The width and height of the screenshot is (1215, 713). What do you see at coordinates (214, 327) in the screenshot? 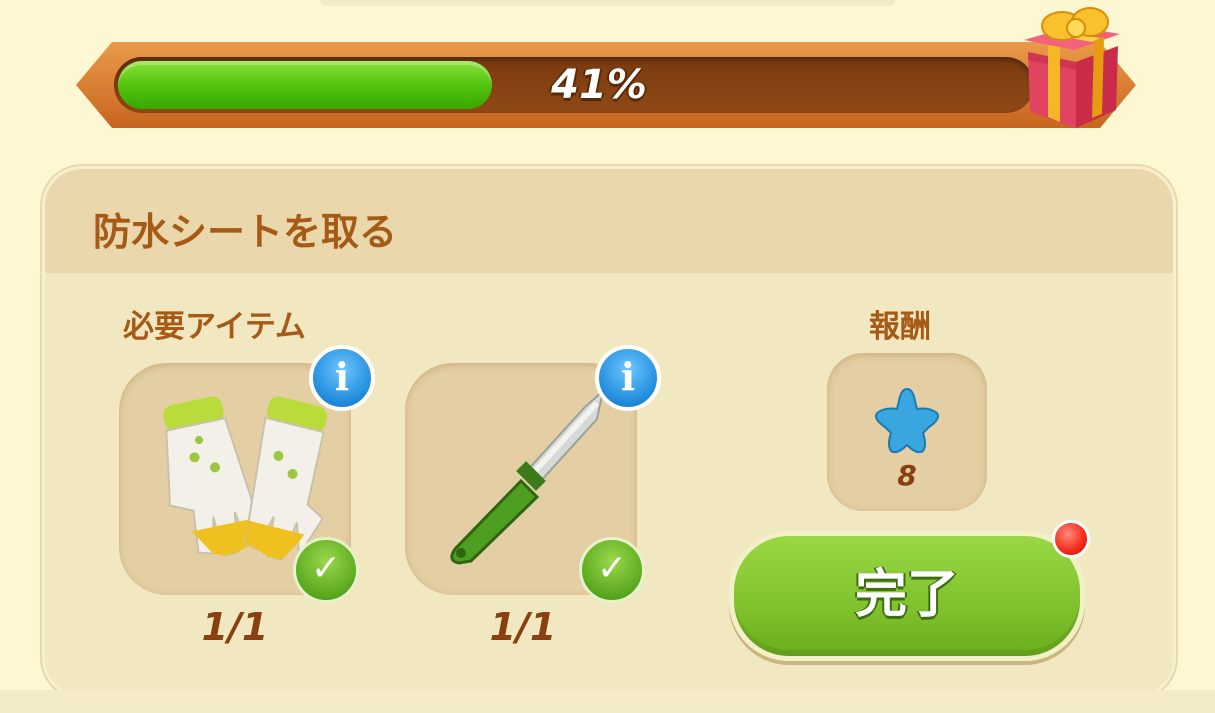
I see `required-items-label: 必要アイテム` at bounding box center [214, 327].